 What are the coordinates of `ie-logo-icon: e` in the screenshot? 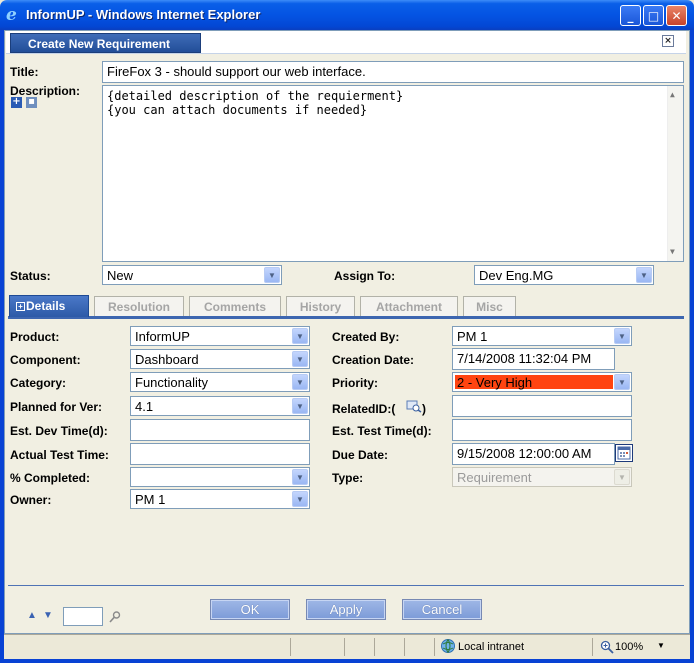 It's located at (11, 15).